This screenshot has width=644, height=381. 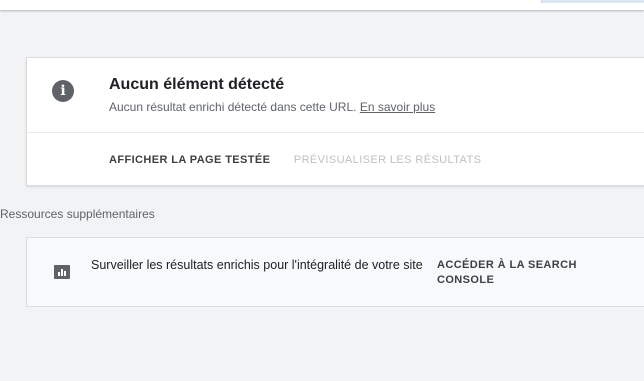 I want to click on resources-section-label: Ressources supplémentaires, so click(x=77, y=214).